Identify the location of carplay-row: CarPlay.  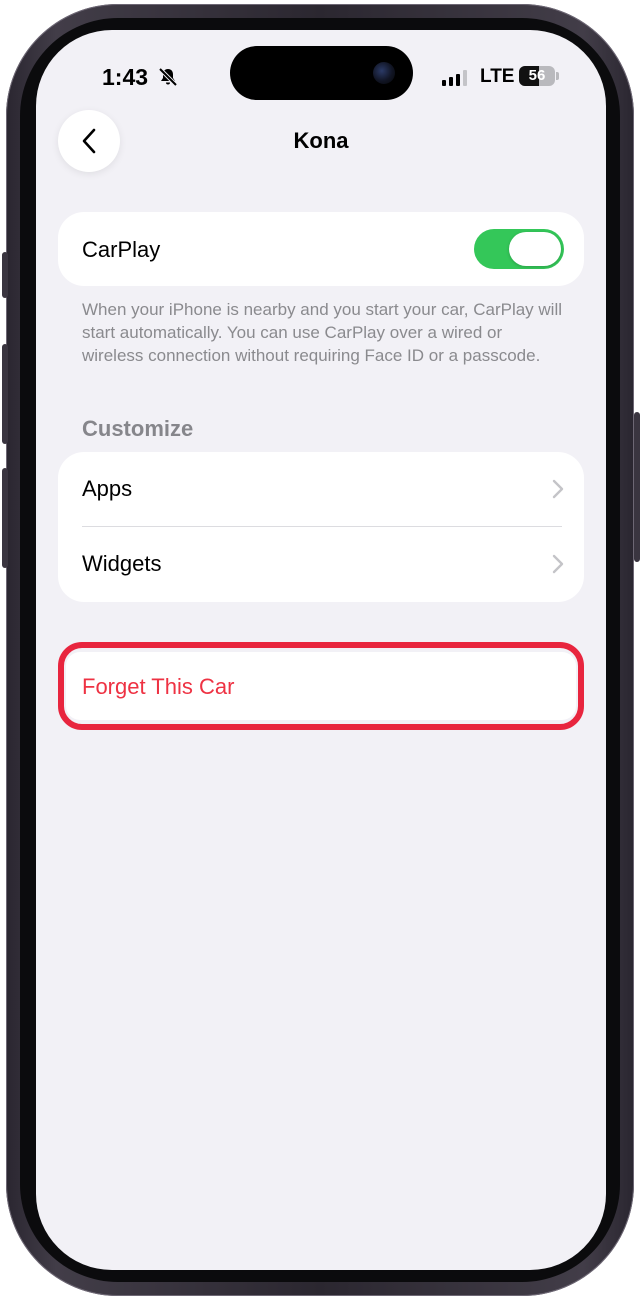
(321, 249).